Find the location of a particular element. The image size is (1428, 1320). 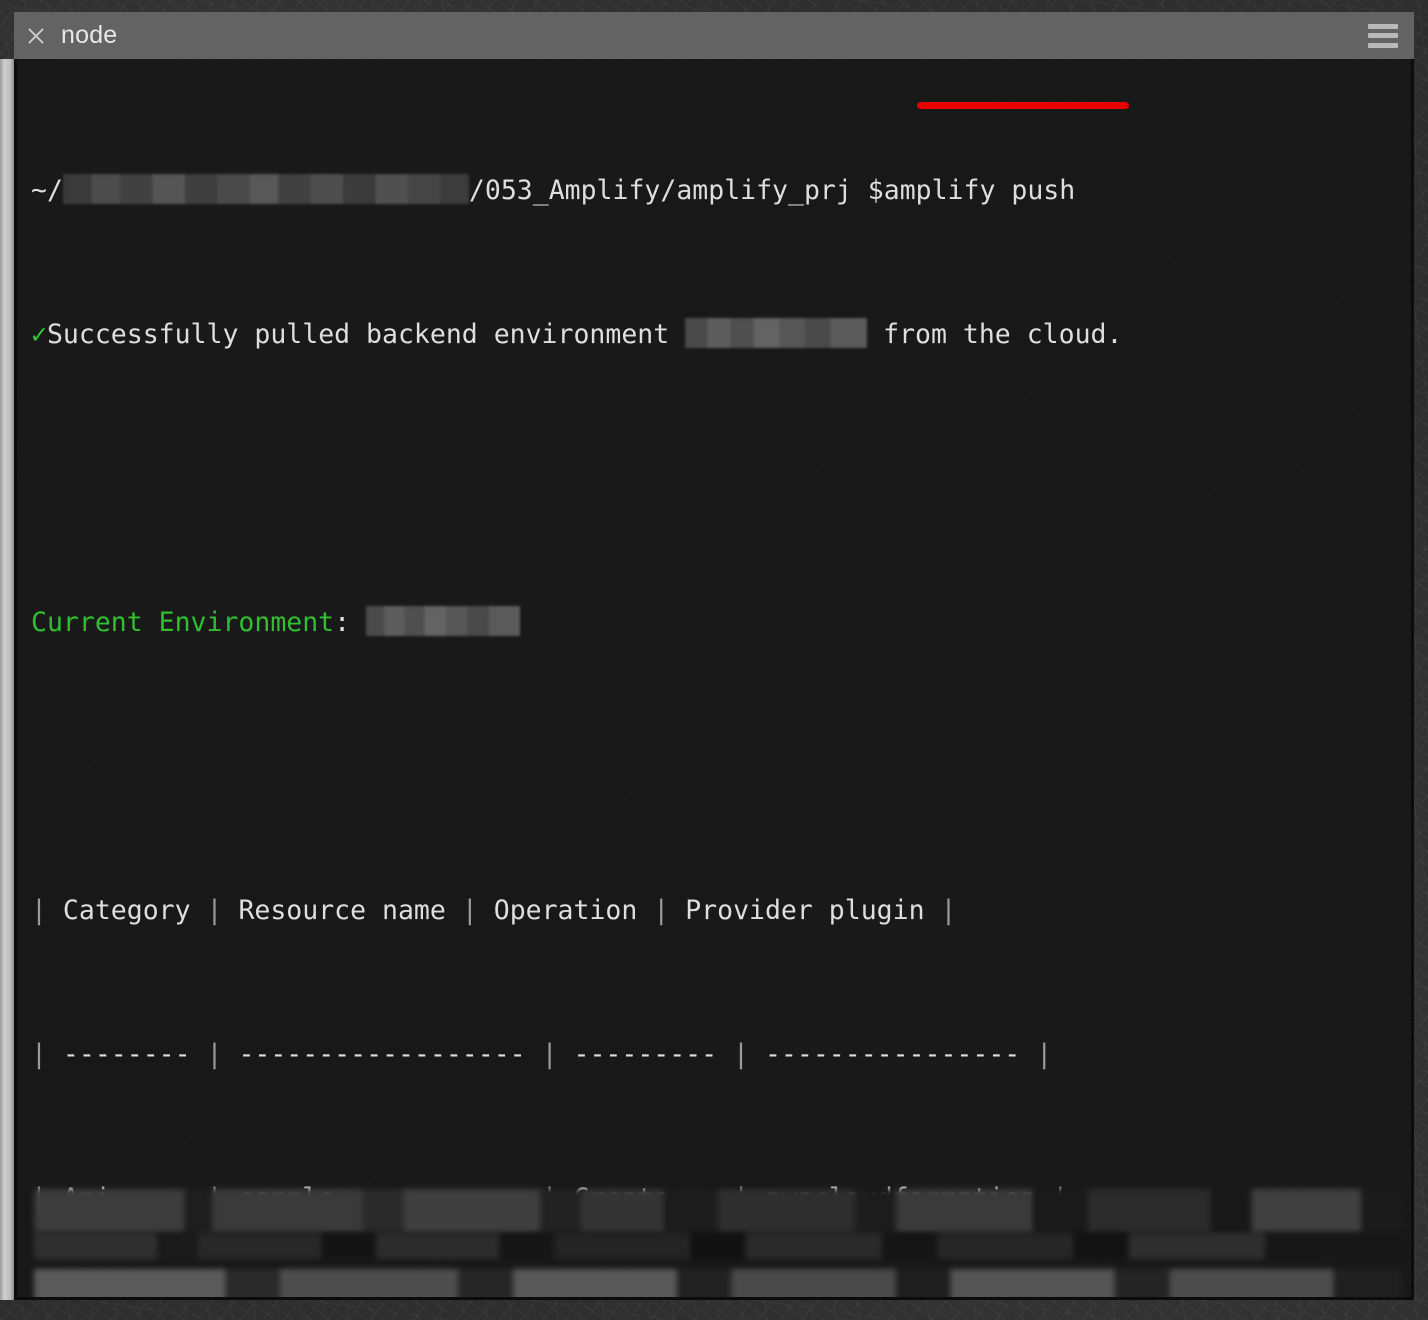

prompt-path-suffix: /053_Amplify/amplify_prj is located at coordinates (668, 190).